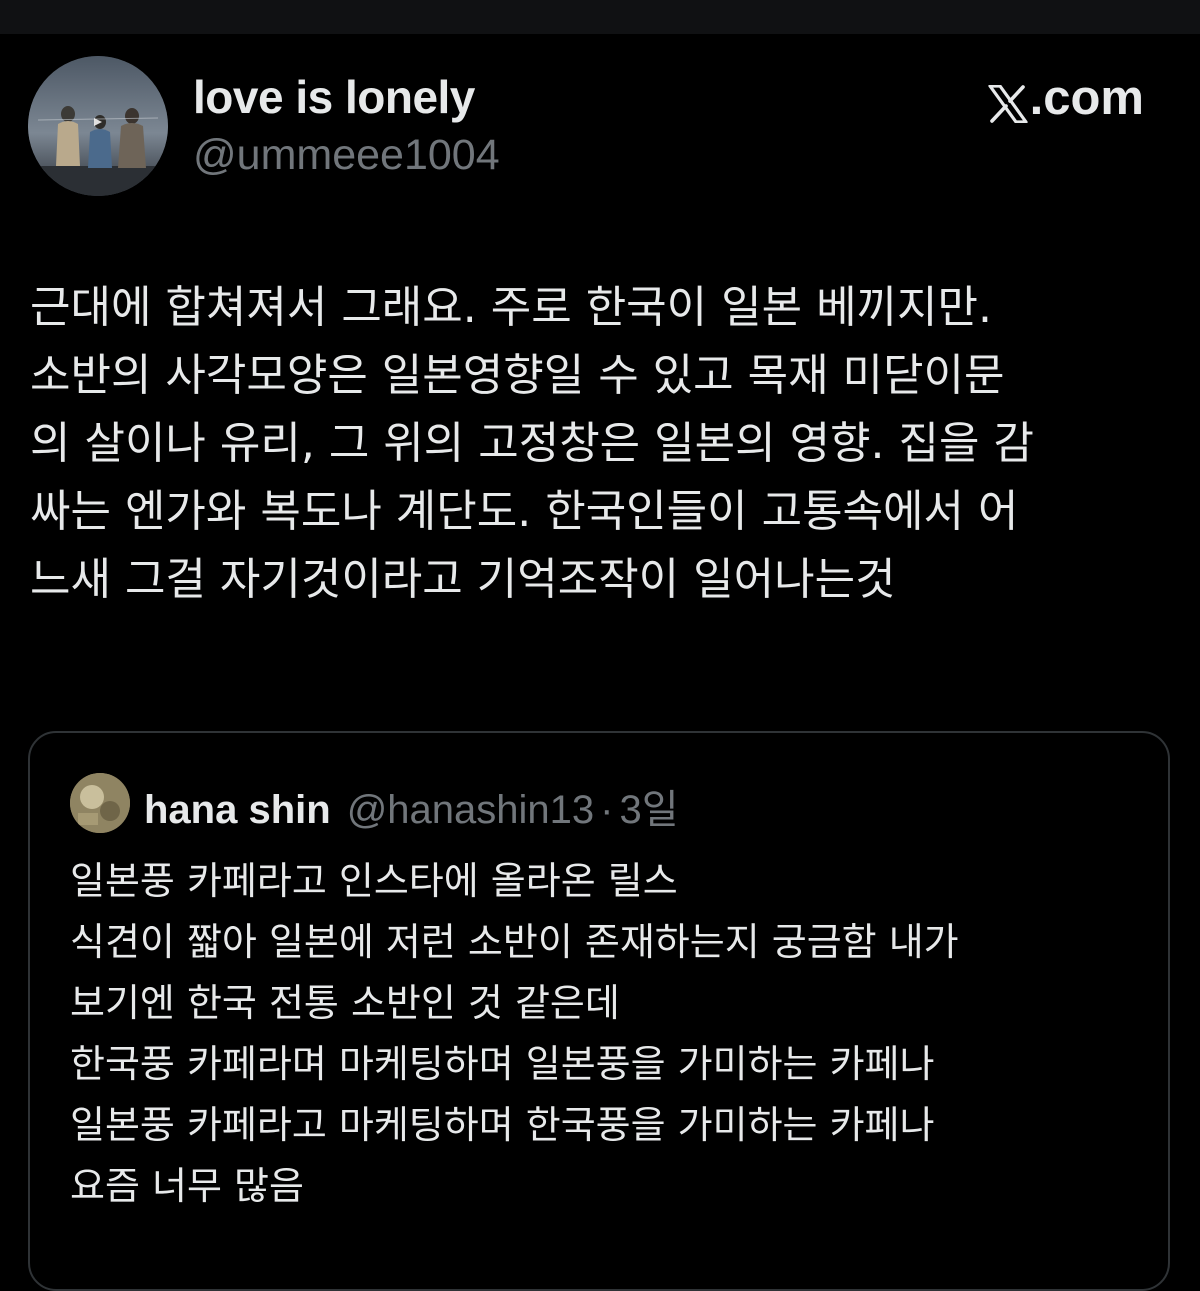  I want to click on display-name: love is lonely, so click(334, 97).